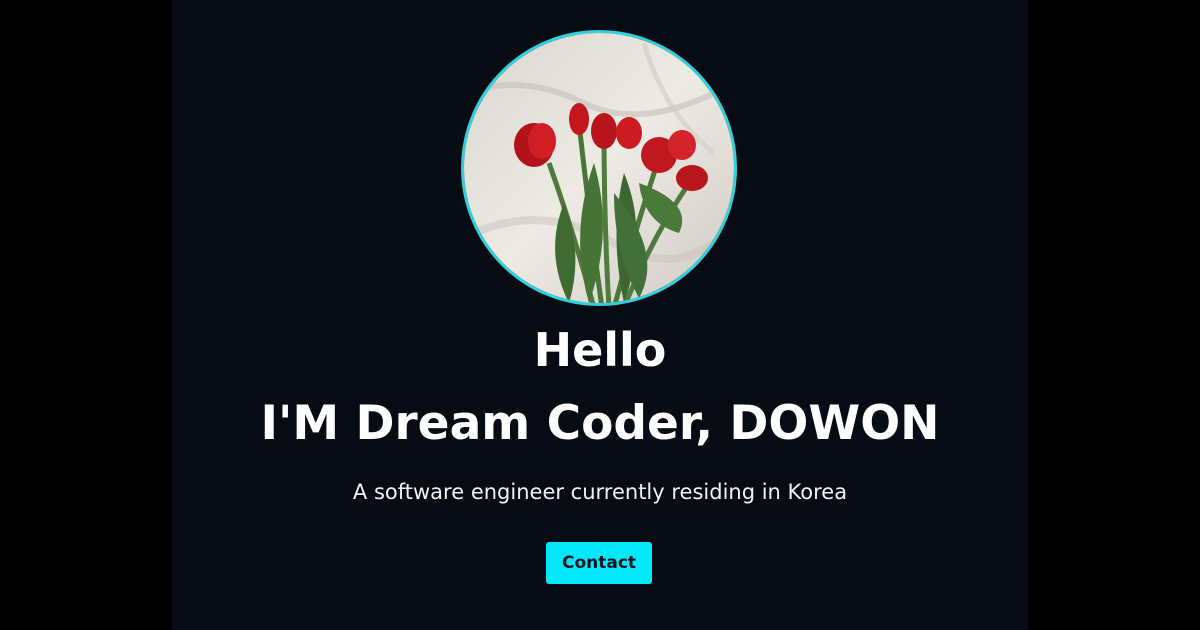 This screenshot has height=630, width=1200. Describe the element at coordinates (600, 350) in the screenshot. I see `greeting-heading: Hello` at that location.